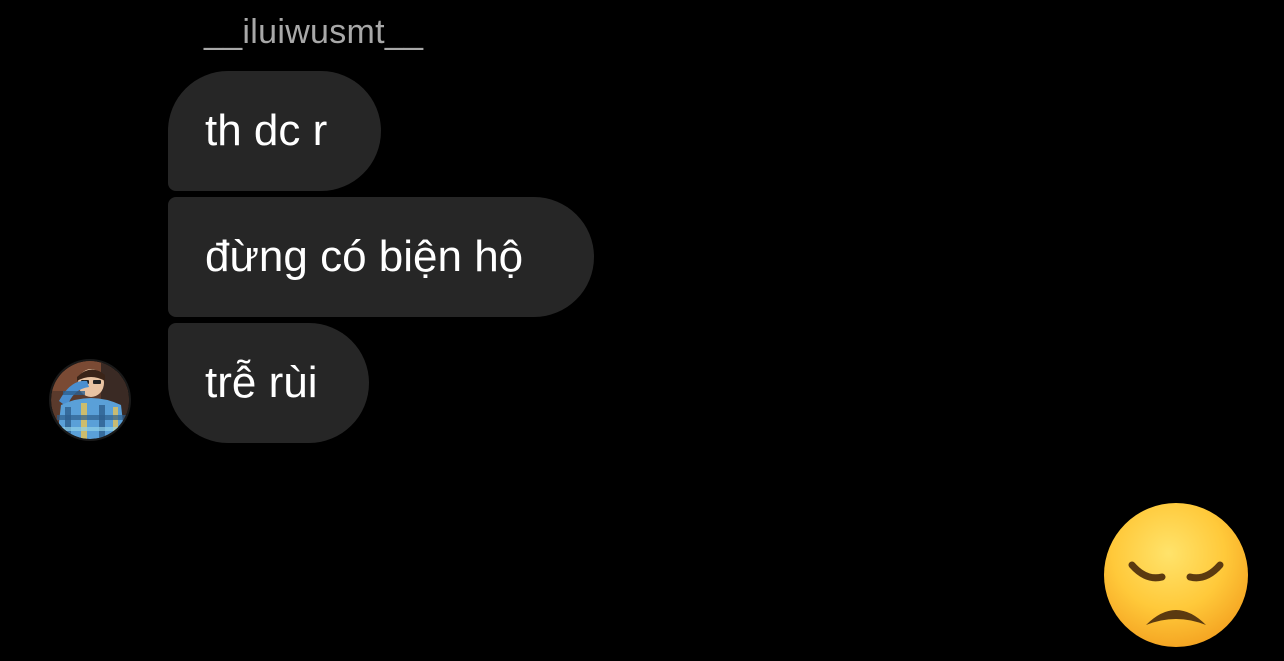 The width and height of the screenshot is (1284, 661). I want to click on message-bubble: th dc r, so click(274, 131).